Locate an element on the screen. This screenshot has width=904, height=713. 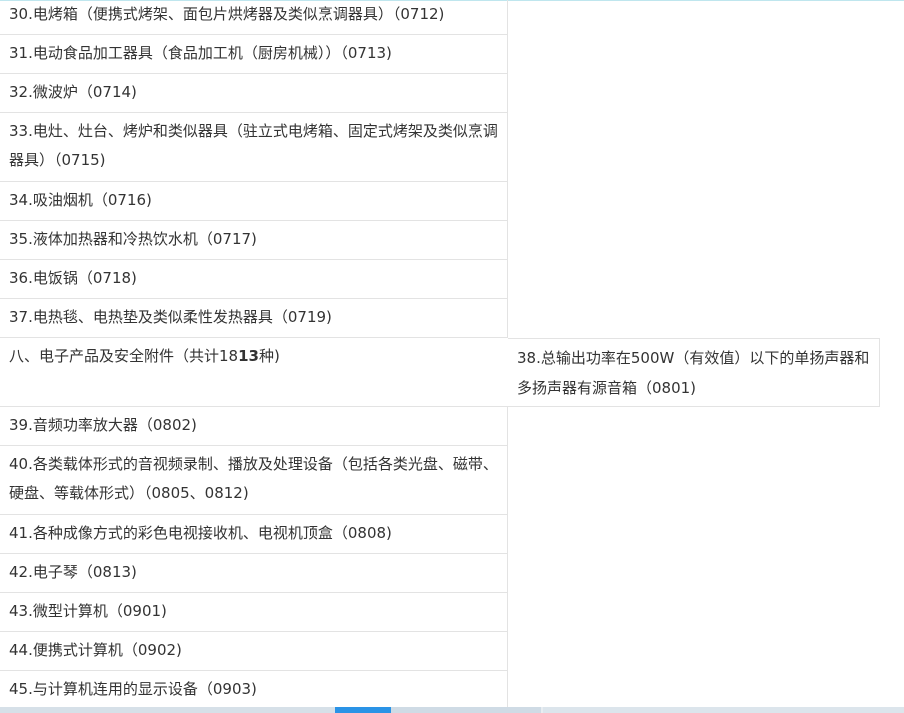
row-text: 32.微波炉（0714) is located at coordinates (73, 92).